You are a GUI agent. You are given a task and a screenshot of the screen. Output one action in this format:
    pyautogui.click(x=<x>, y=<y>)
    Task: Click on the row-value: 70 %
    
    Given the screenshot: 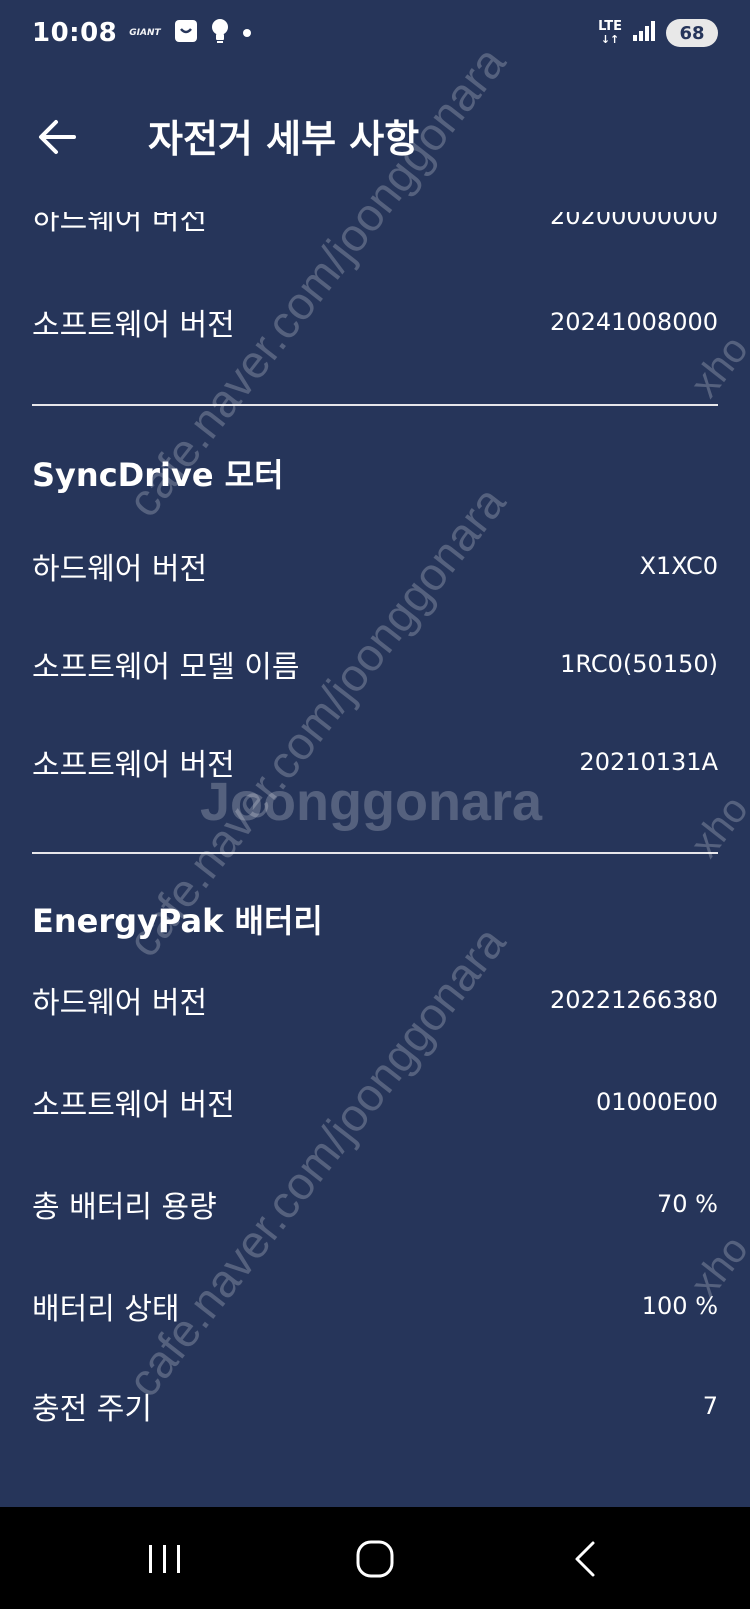 What is the action you would take?
    pyautogui.click(x=687, y=1204)
    